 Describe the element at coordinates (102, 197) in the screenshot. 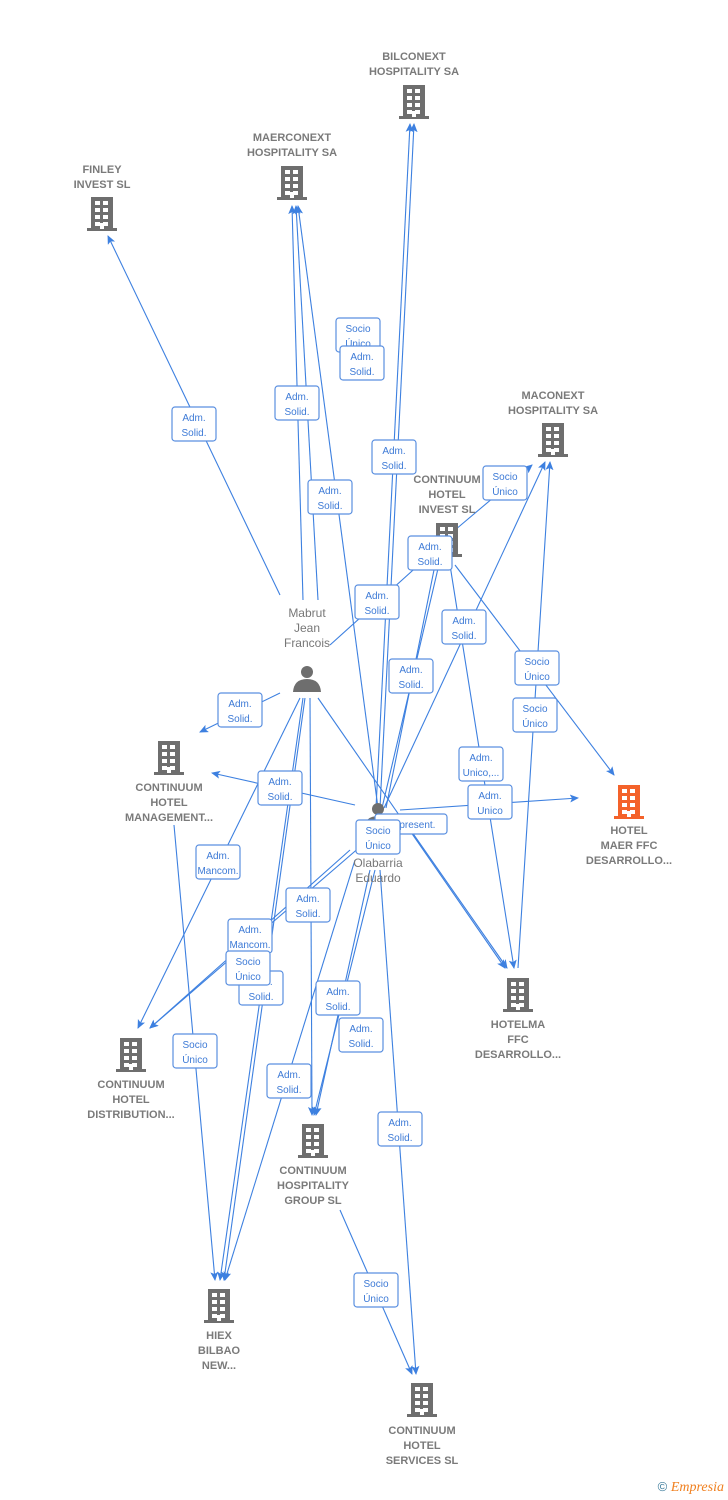

I see `node-finley: FINLEY INVEST SL` at that location.